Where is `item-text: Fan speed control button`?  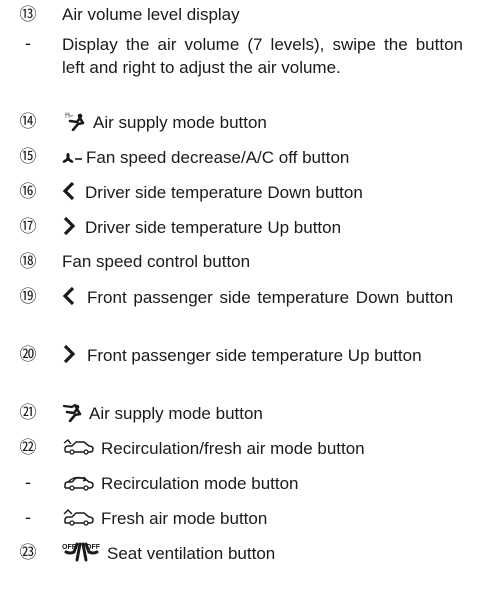 item-text: Fan speed control button is located at coordinates (156, 261).